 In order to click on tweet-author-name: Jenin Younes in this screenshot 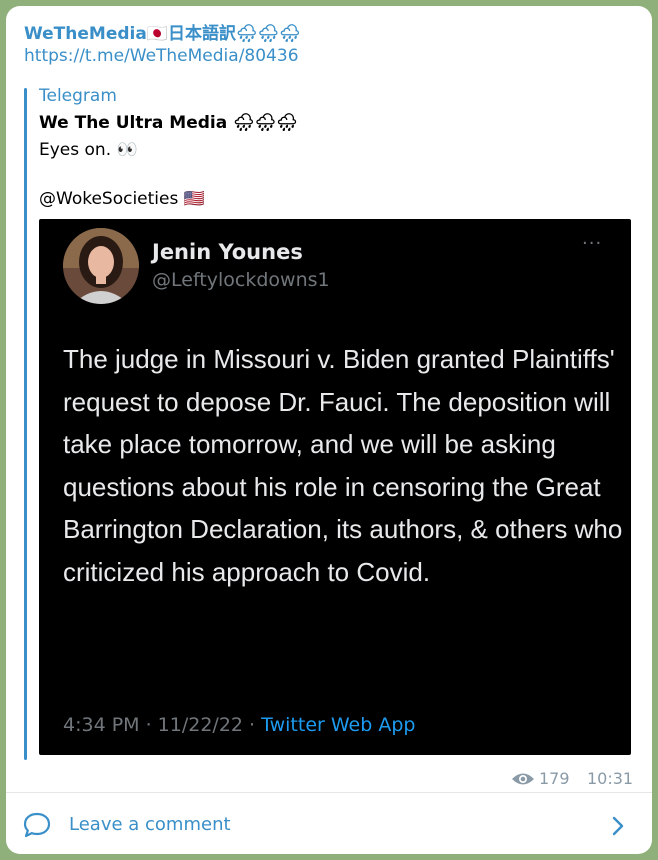, I will do `click(227, 252)`.